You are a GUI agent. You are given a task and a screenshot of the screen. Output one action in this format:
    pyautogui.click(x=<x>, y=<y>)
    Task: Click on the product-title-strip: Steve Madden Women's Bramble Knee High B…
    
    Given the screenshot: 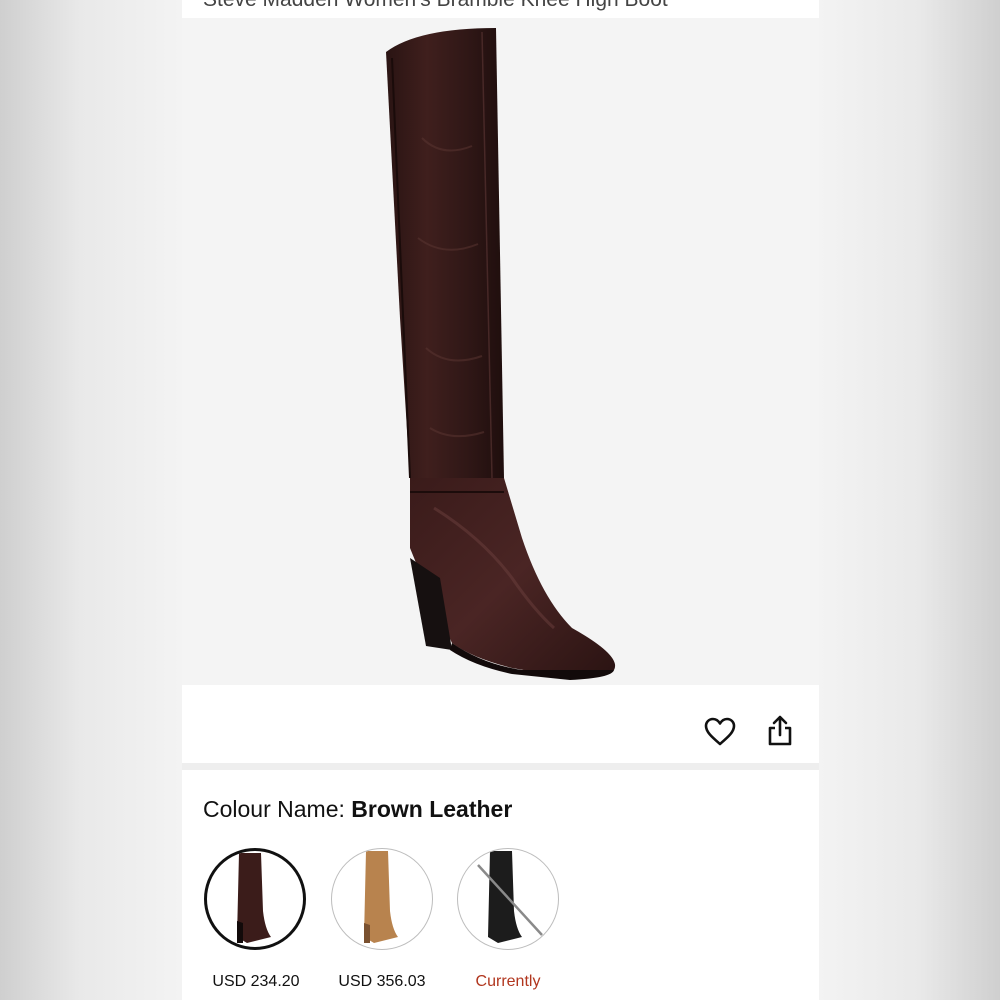 What is the action you would take?
    pyautogui.click(x=500, y=9)
    